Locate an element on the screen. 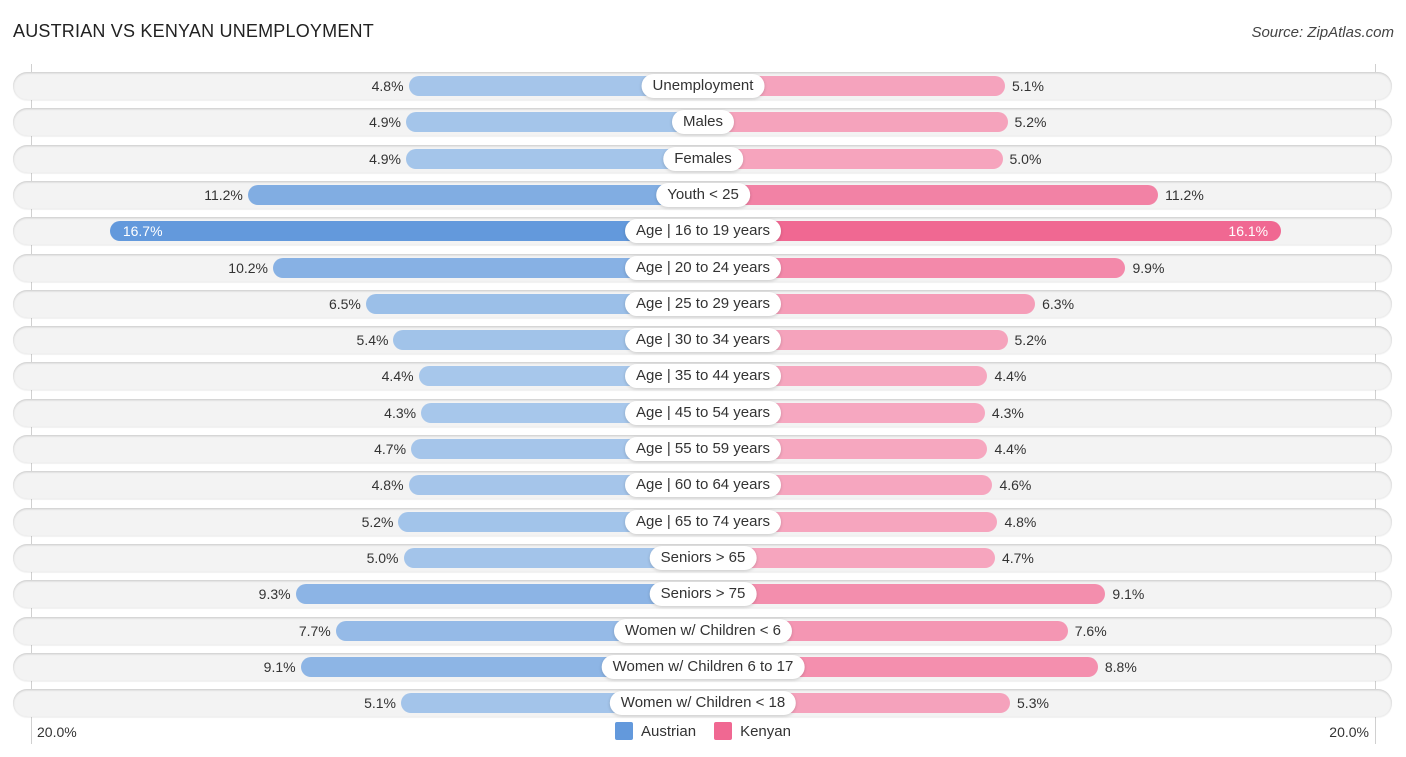 This screenshot has width=1406, height=757. category-label: Age | 25 to 29 years is located at coordinates (703, 304).